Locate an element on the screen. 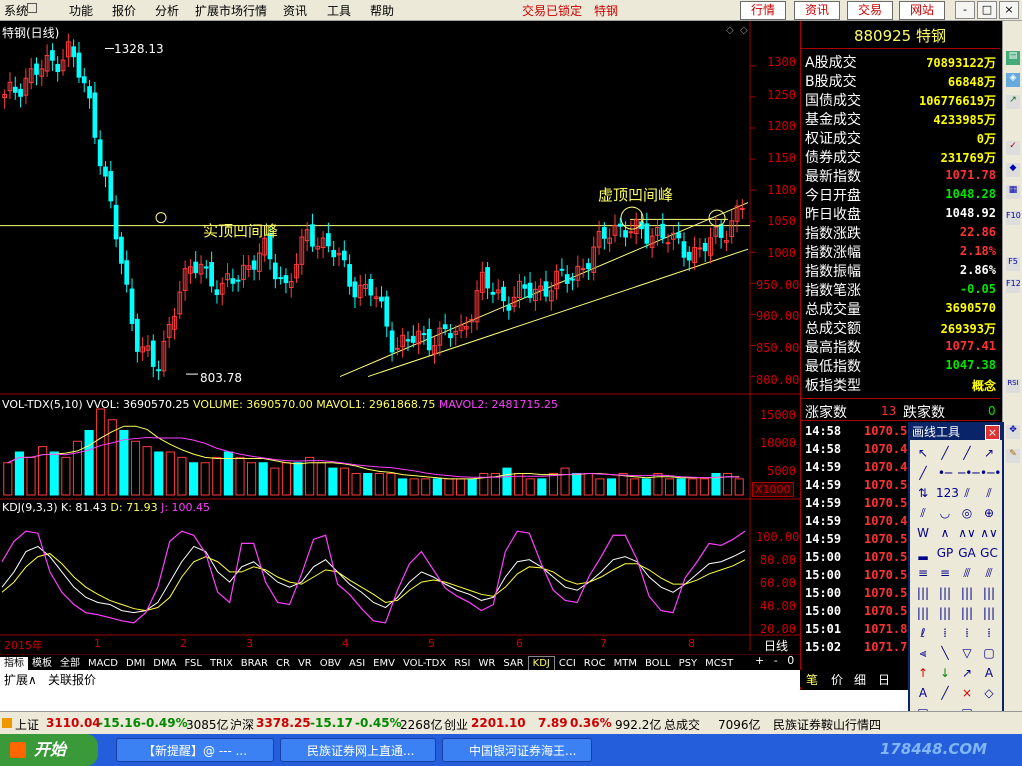 The image size is (1022, 766). draw-tool-icon: 123 is located at coordinates (947, 493).